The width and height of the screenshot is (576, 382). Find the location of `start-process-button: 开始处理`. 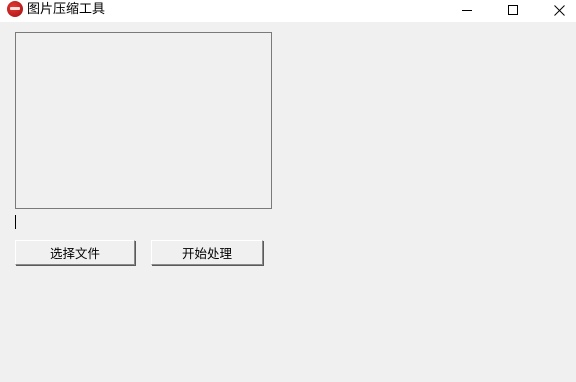

start-process-button: 开始处理 is located at coordinates (207, 252).